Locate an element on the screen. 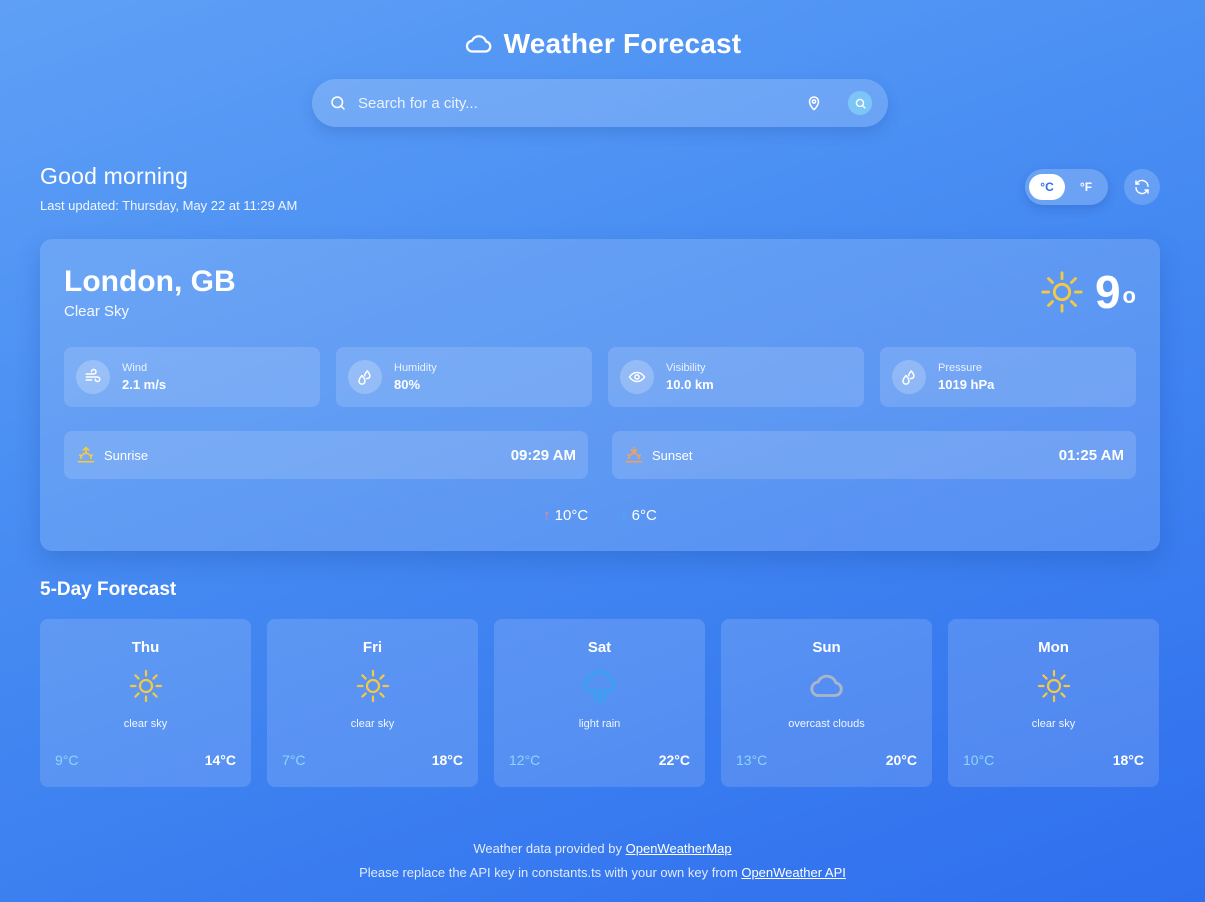  sunrise-icon is located at coordinates (86, 454).